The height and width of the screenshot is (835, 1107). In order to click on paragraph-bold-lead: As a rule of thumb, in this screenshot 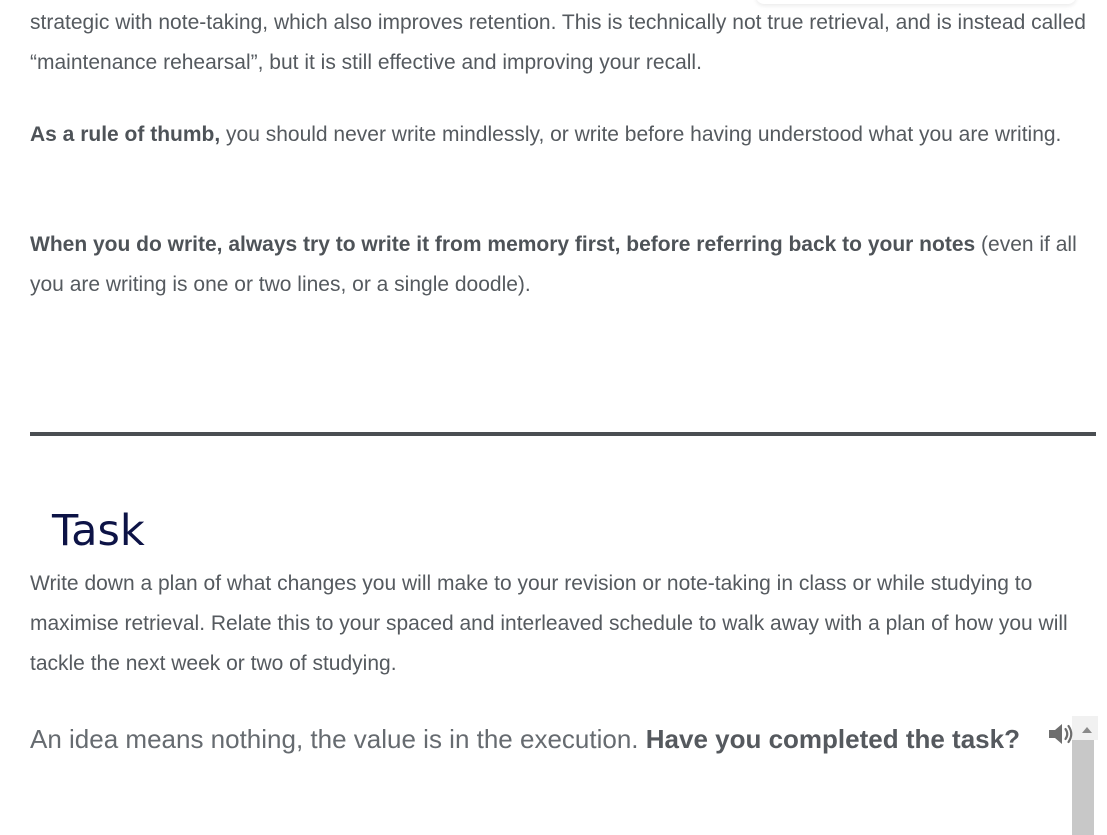, I will do `click(125, 134)`.